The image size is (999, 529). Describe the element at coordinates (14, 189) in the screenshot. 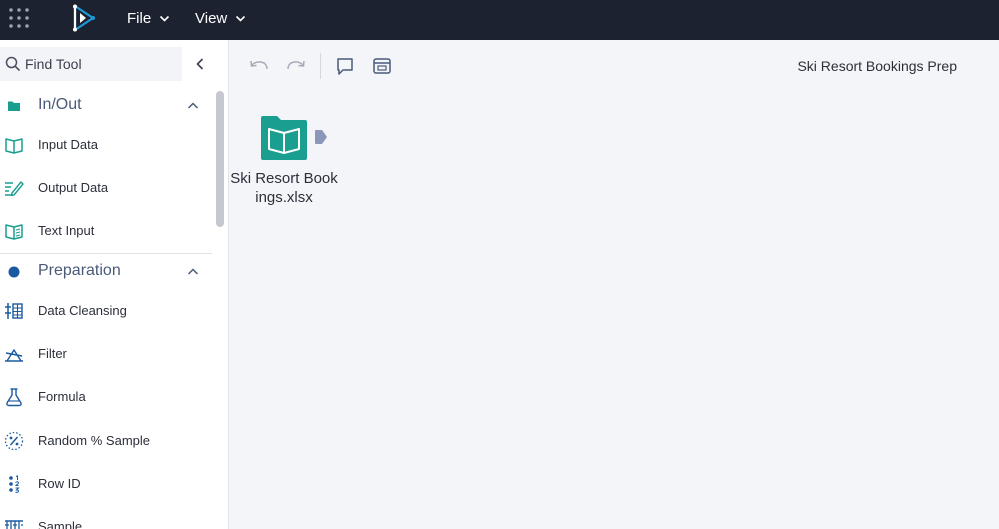

I see `pencil-lines-icon` at that location.